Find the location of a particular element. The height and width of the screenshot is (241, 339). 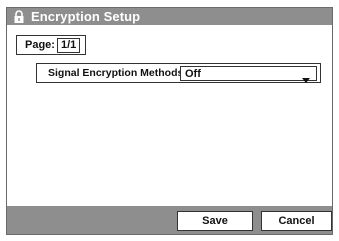

signal-encryption-select: Off is located at coordinates (248, 74).